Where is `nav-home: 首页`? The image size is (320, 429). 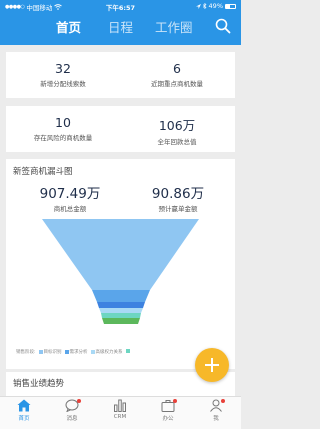
nav-home: 首页 is located at coordinates (24, 410).